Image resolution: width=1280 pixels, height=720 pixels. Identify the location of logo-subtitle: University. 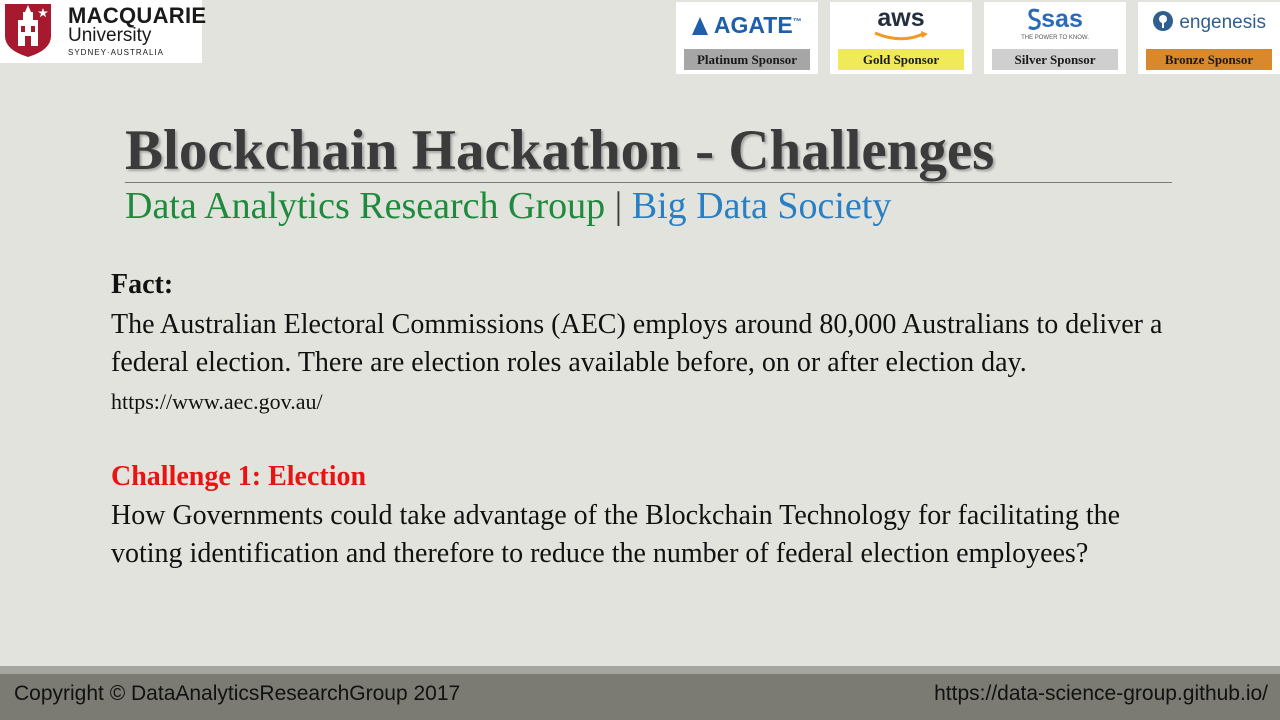
(110, 35).